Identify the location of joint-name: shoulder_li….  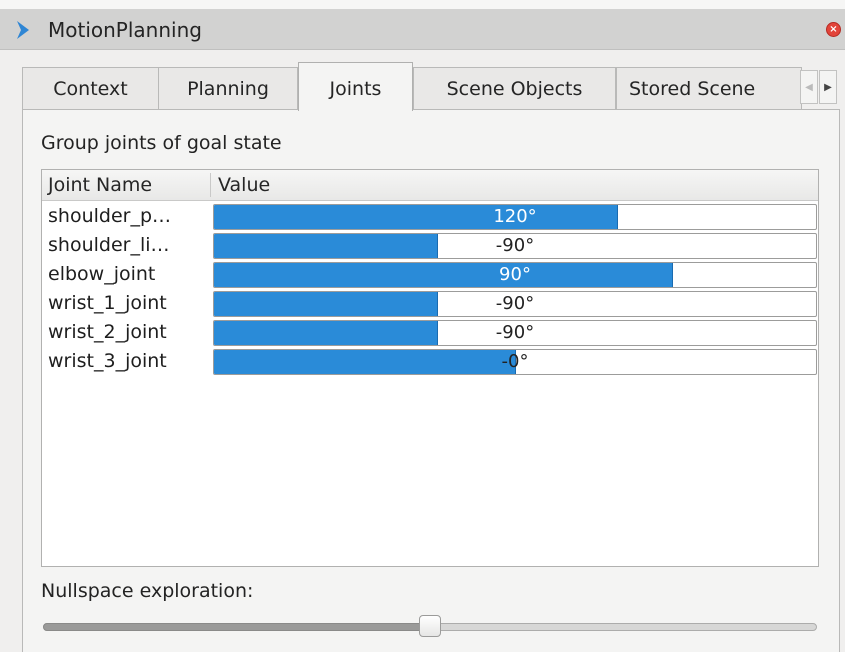
(109, 245).